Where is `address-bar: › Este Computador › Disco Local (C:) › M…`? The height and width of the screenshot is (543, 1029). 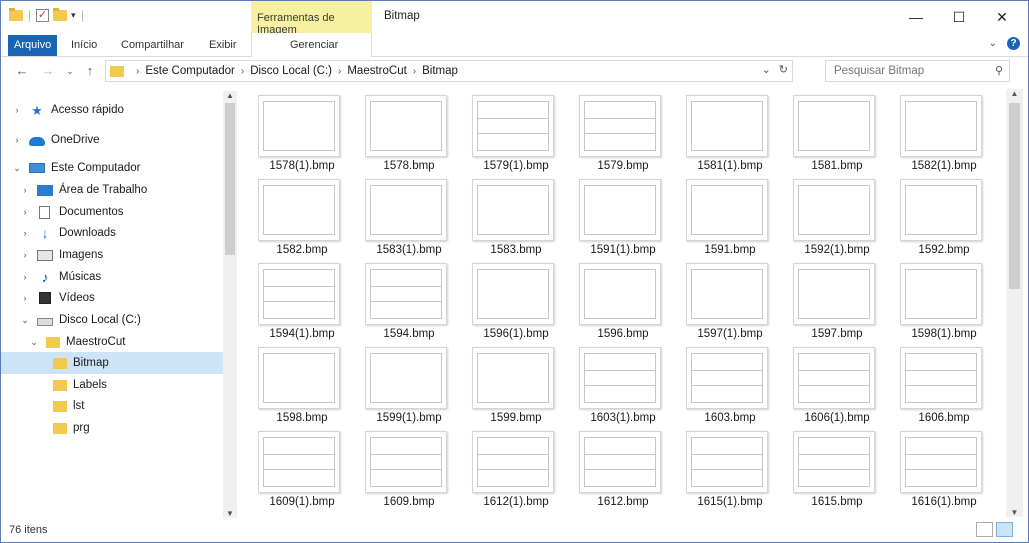
address-bar: › Este Computador › Disco Local (C:) › M… is located at coordinates (449, 71).